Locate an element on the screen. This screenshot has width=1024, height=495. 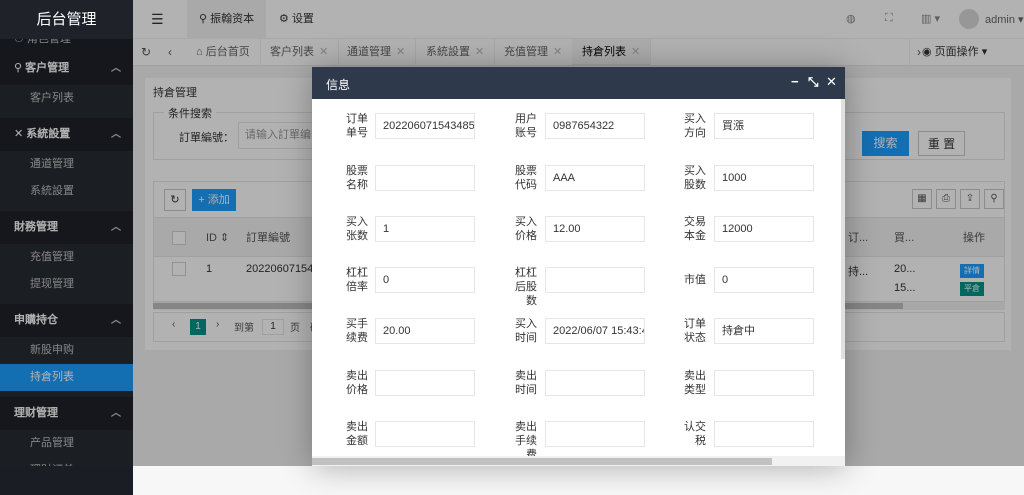
field-label: 杠杠后股数 is located at coordinates (526, 287).